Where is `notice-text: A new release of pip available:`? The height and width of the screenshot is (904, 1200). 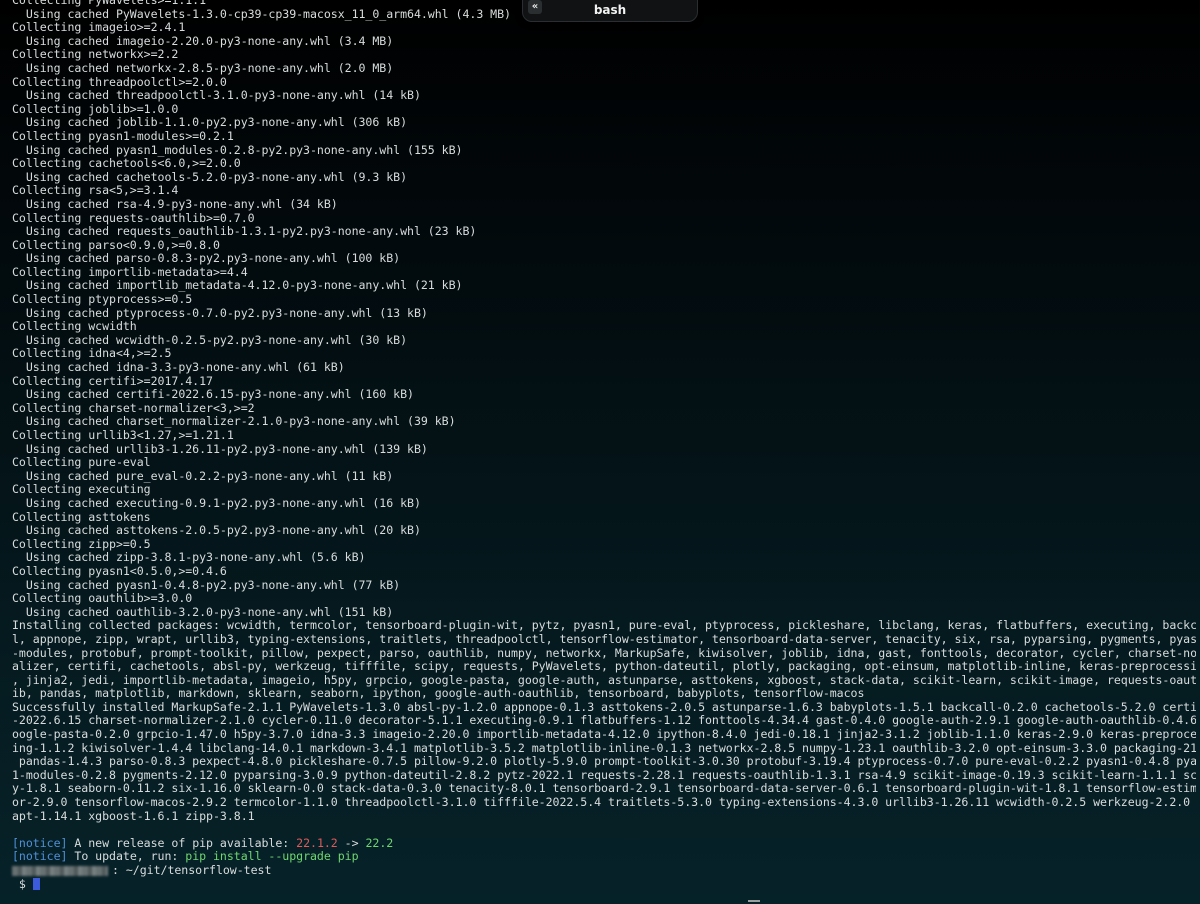 notice-text: A new release of pip available: is located at coordinates (182, 843).